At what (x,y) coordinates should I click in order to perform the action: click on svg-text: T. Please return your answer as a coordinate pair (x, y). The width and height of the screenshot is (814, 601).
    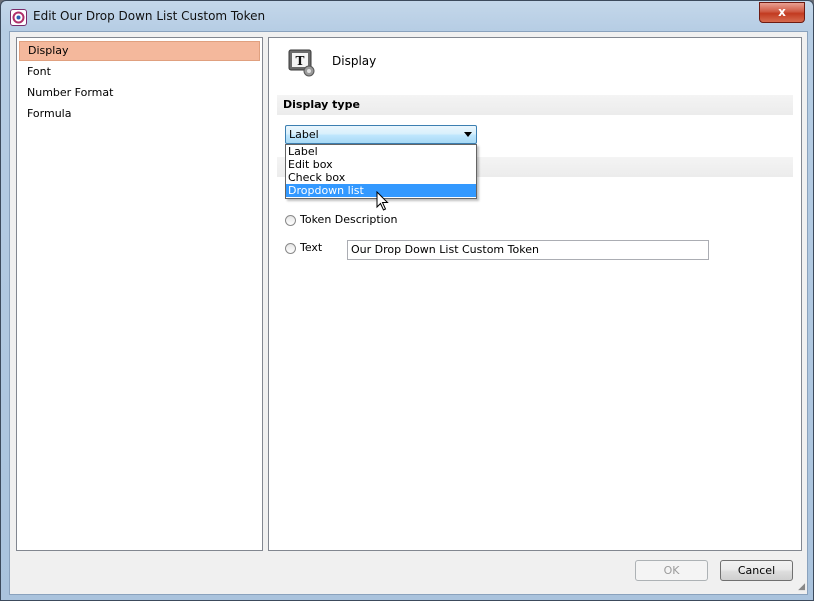
    Looking at the image, I should click on (300, 61).